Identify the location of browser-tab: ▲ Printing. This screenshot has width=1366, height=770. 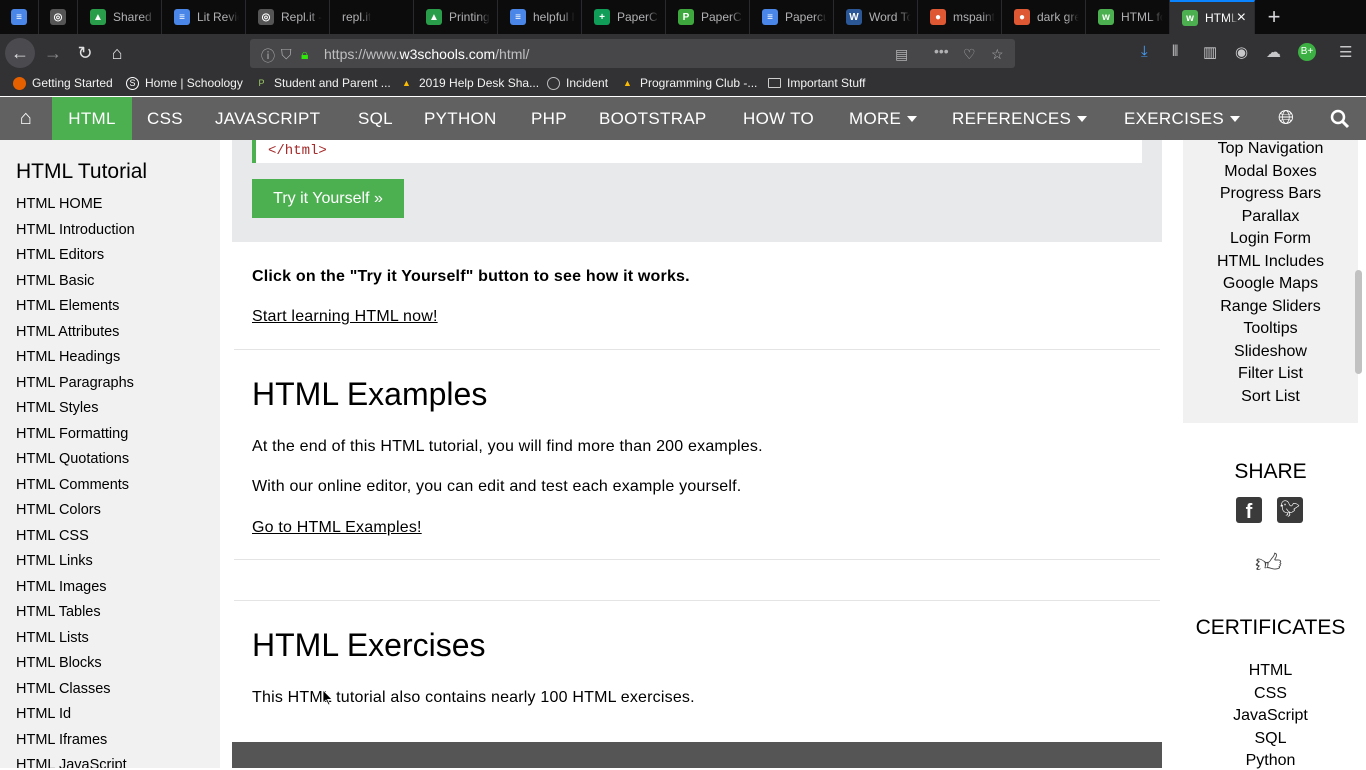
(456, 17).